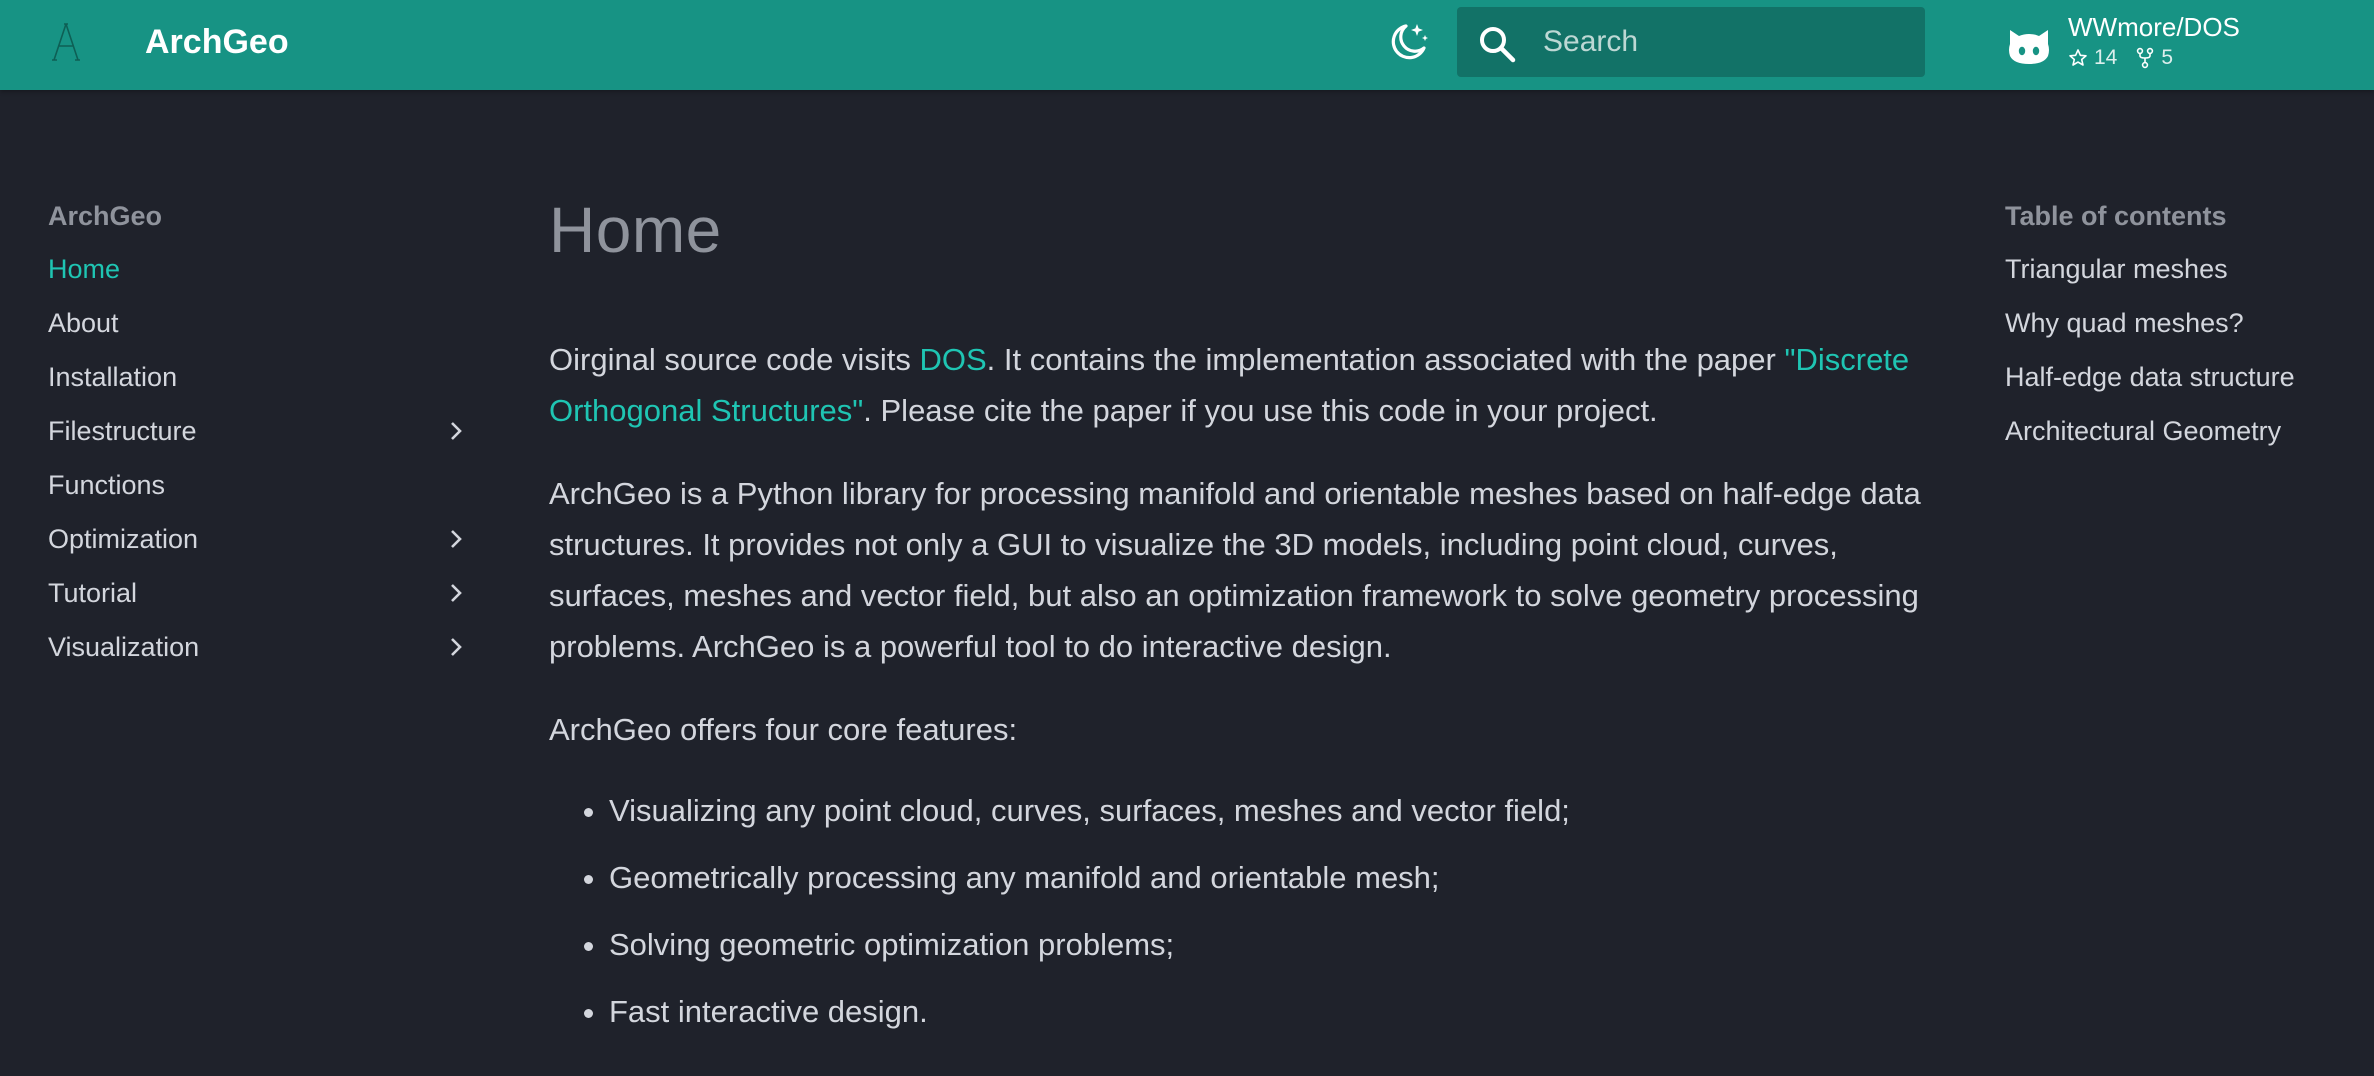  What do you see at coordinates (2106, 57) in the screenshot?
I see `stars-value: 14` at bounding box center [2106, 57].